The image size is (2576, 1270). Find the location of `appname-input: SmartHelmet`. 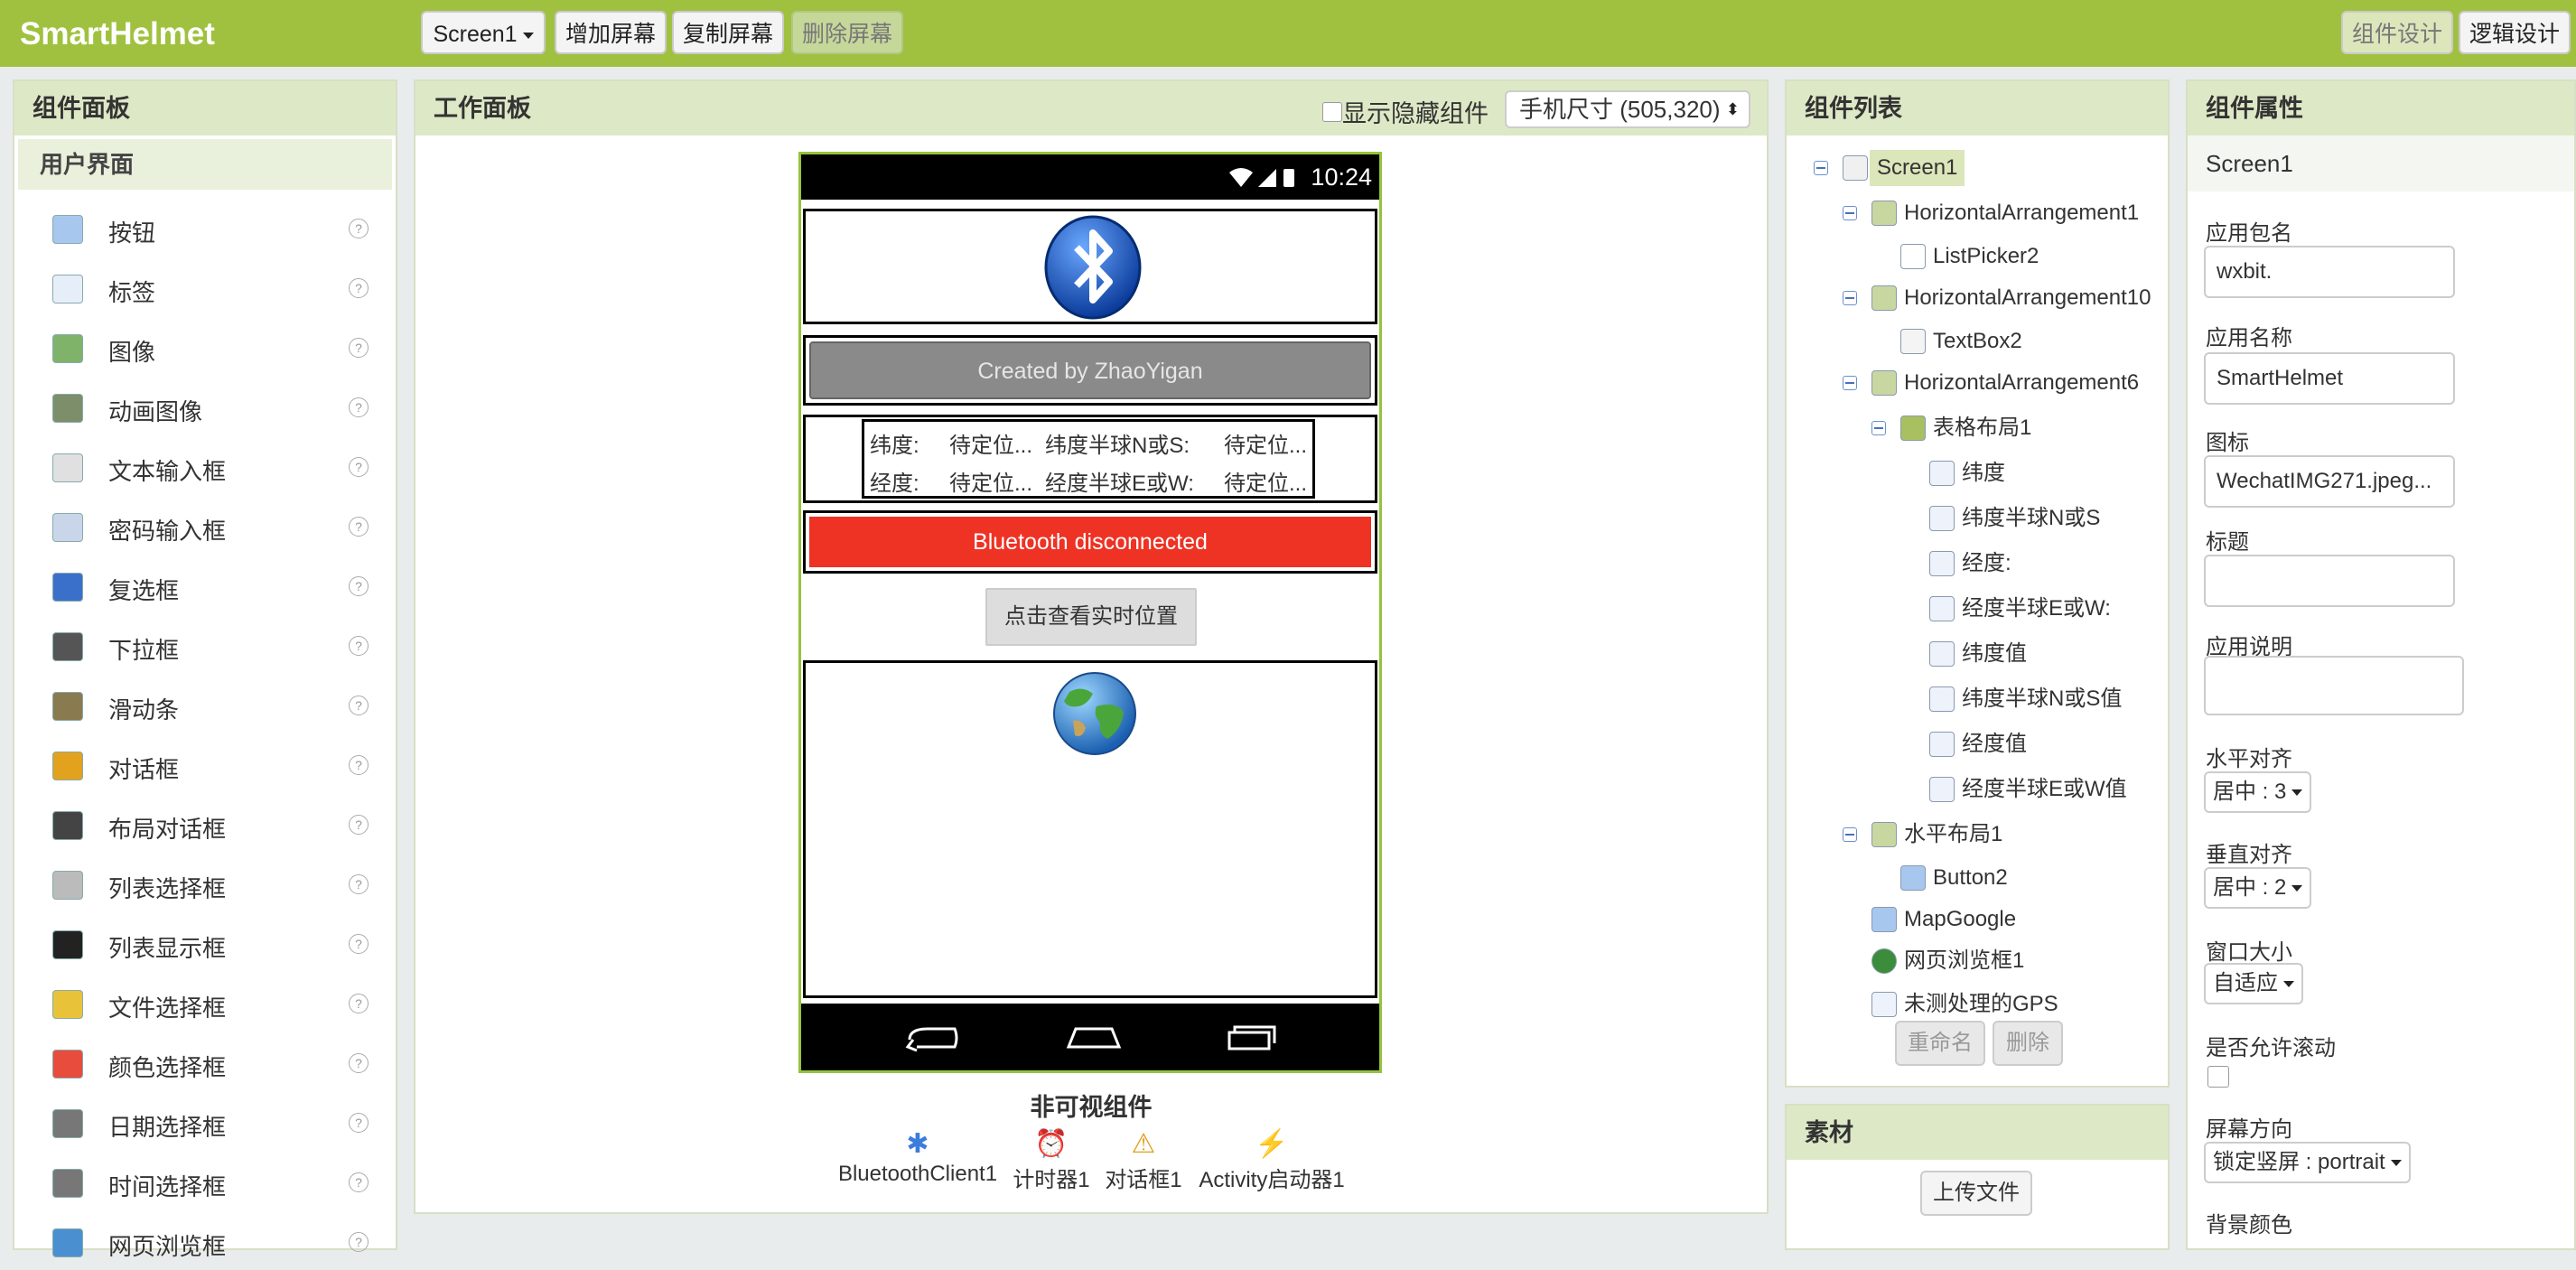

appname-input: SmartHelmet is located at coordinates (2329, 378).